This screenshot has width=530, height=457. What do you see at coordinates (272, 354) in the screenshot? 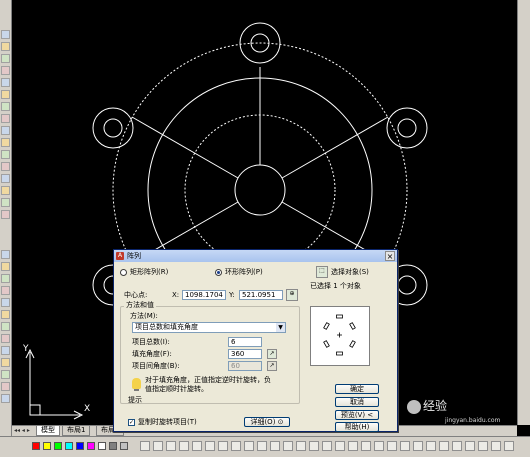
I see `pick-fill-angle-icon: ↗` at bounding box center [272, 354].